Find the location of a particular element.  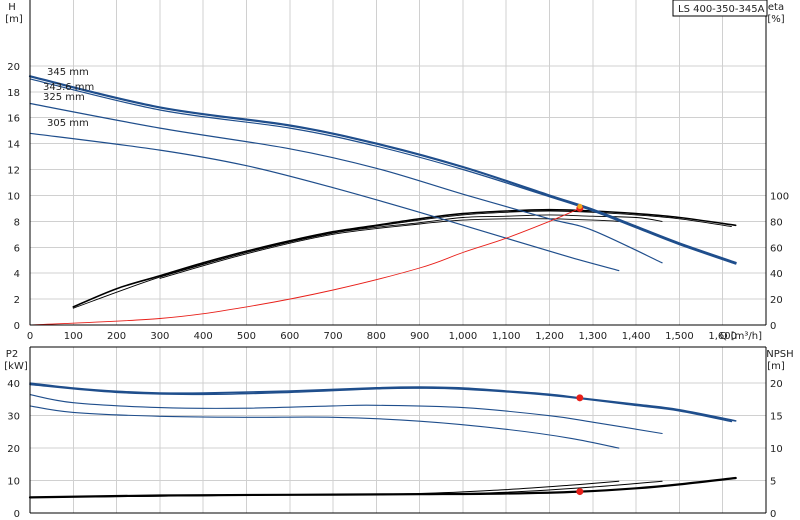

eta-tick-label: 20 is located at coordinates (776, 300).